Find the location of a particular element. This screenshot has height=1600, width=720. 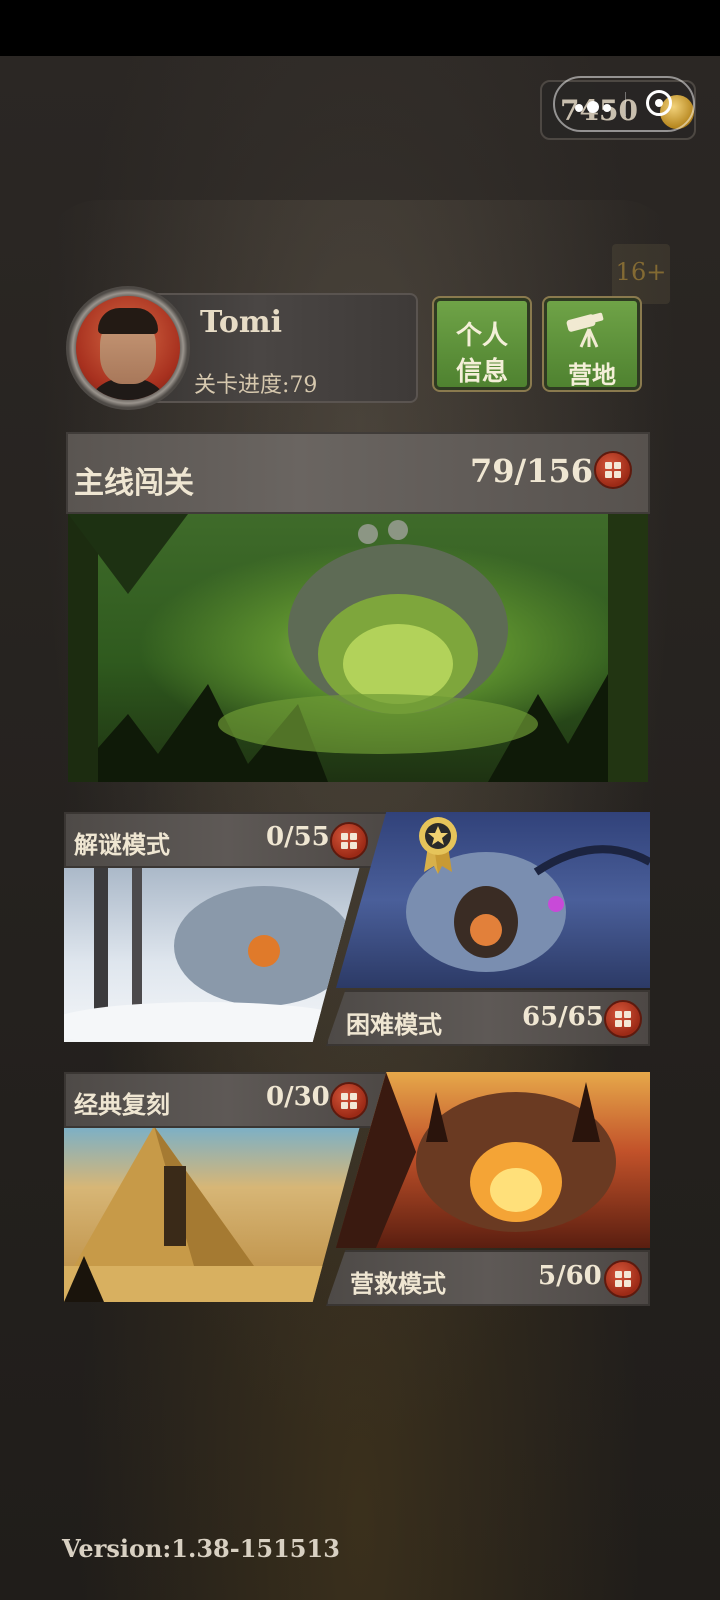

rescue-mode-artwork is located at coordinates (493, 1160).